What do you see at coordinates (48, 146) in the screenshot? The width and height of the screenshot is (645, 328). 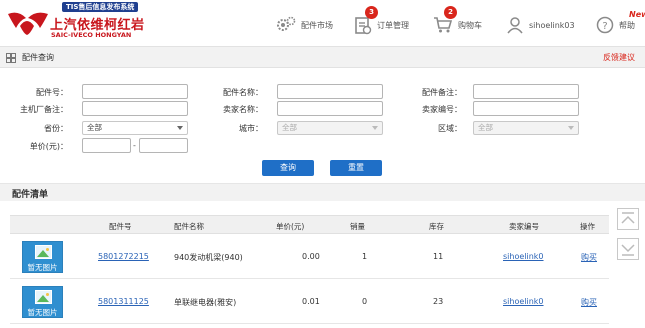 I see `price-label: 单价(元)：` at bounding box center [48, 146].